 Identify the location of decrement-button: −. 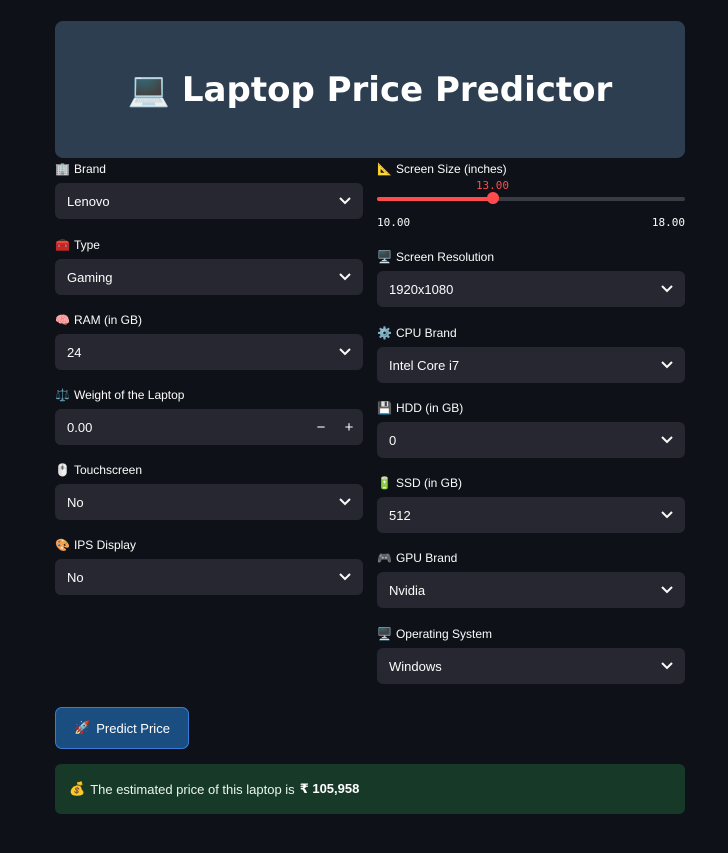
(321, 427).